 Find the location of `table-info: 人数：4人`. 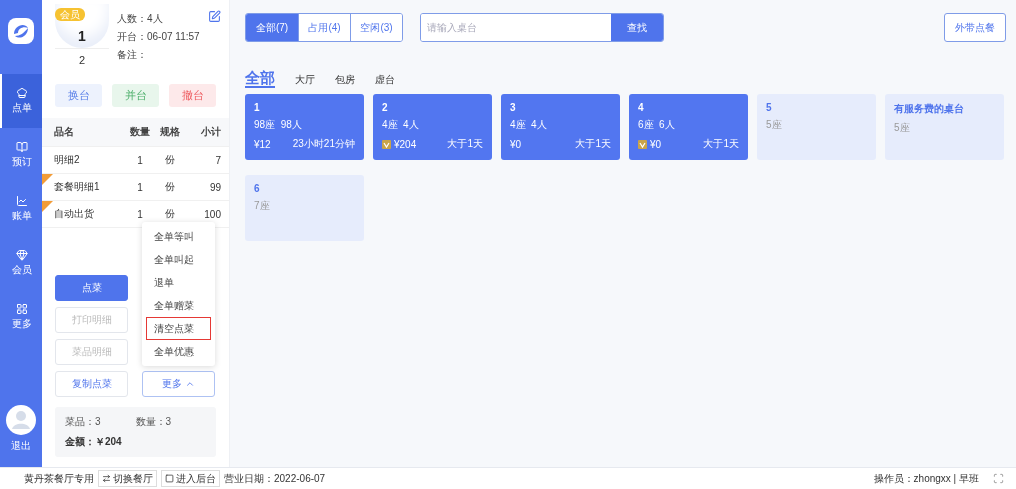

table-info: 人数：4人 is located at coordinates (140, 19).